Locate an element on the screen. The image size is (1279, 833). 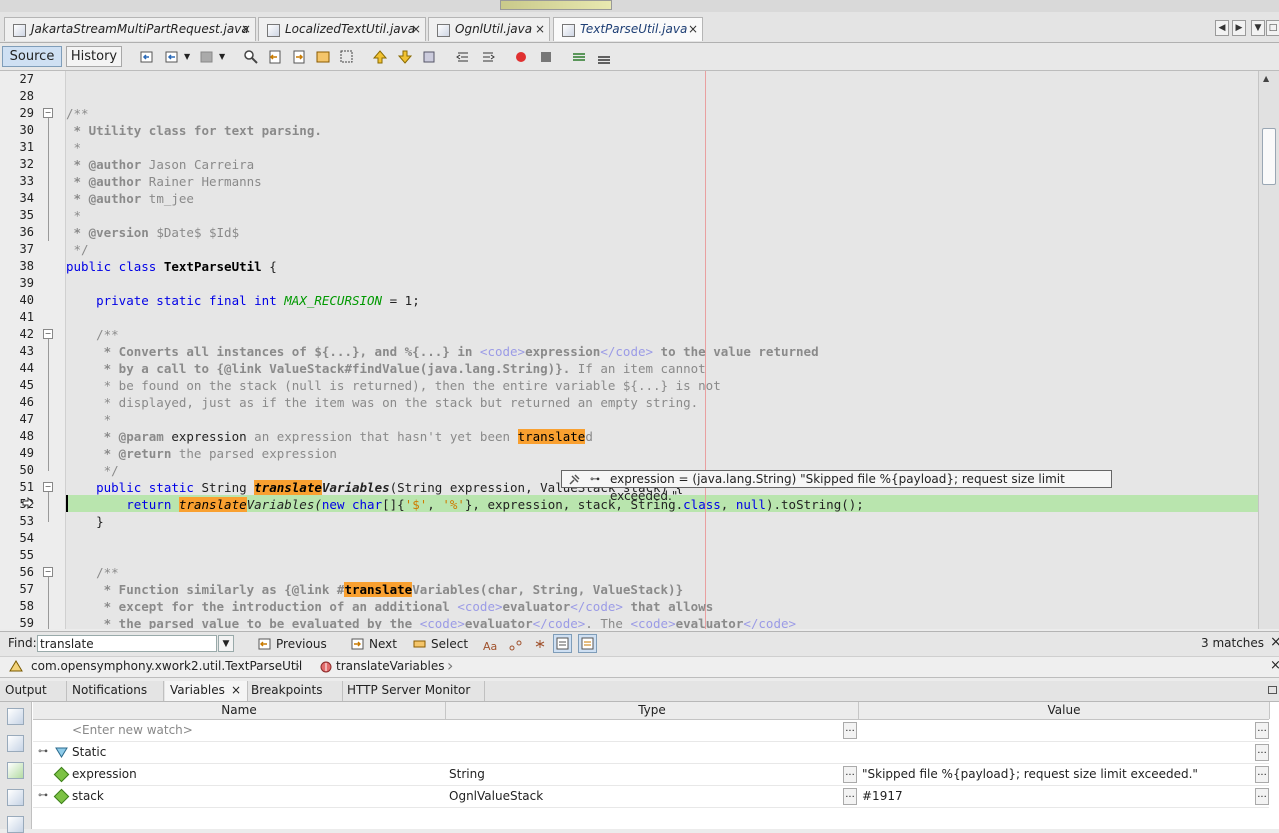
scroll-tabs-left-icon: ◀ is located at coordinates (1222, 28).